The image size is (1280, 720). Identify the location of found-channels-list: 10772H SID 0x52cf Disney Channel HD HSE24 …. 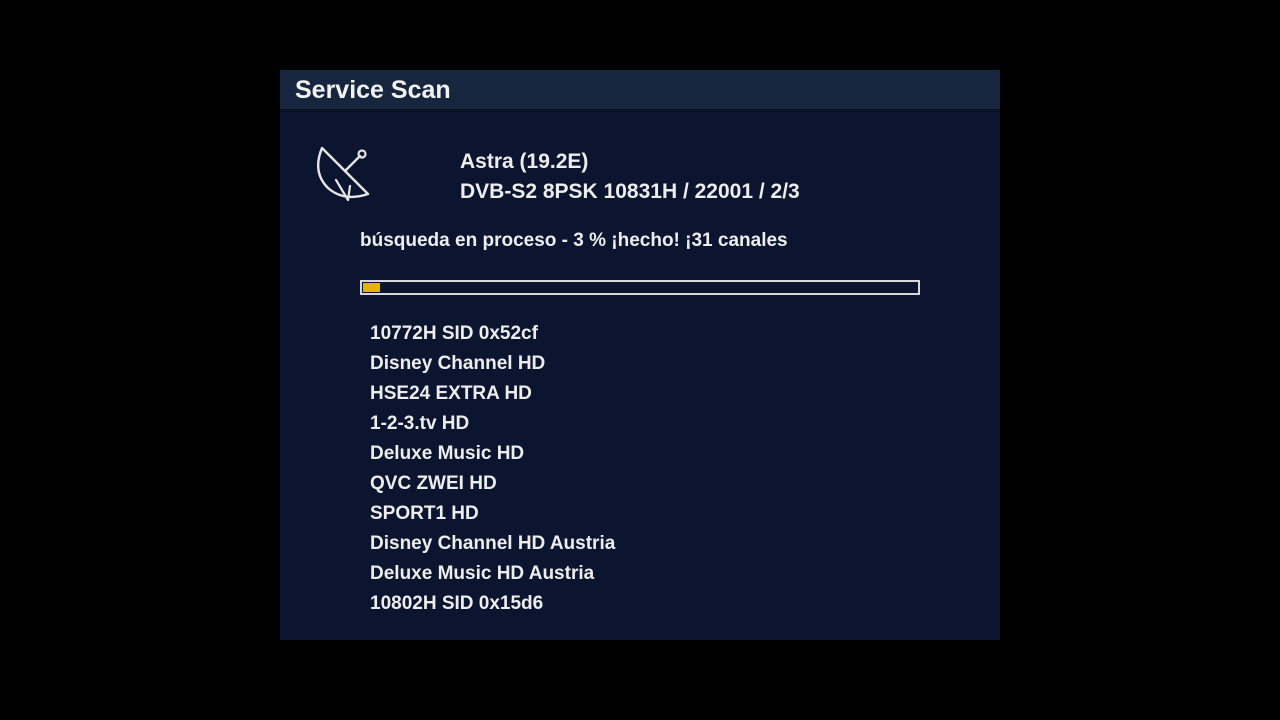
(492, 469).